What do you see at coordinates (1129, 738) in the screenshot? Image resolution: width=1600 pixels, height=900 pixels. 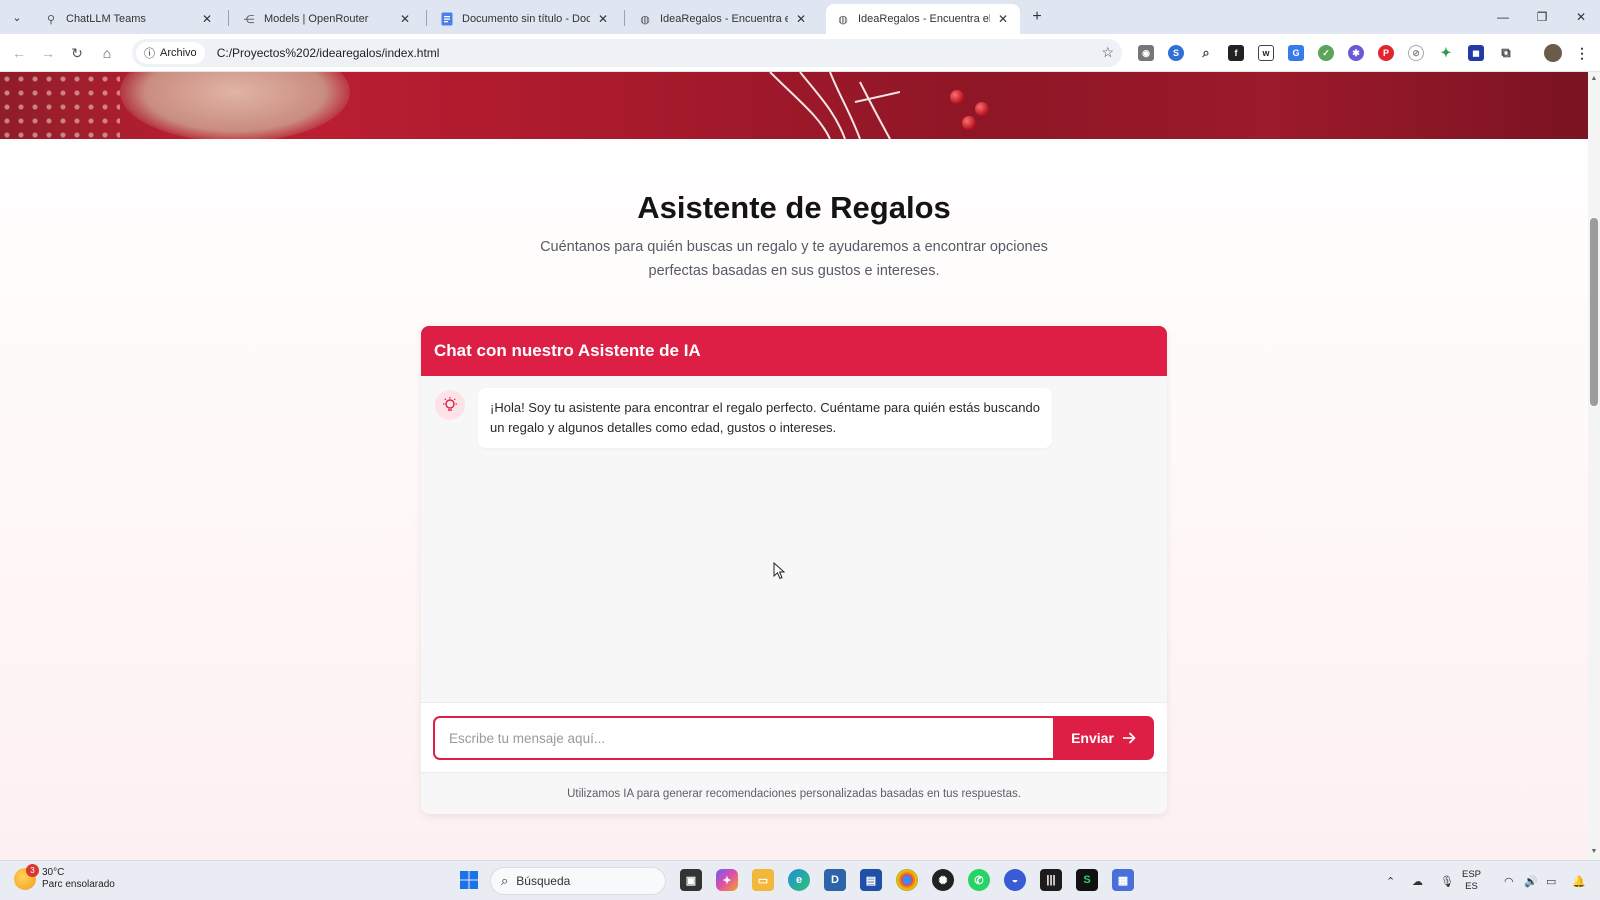 I see `arrow-right-icon` at bounding box center [1129, 738].